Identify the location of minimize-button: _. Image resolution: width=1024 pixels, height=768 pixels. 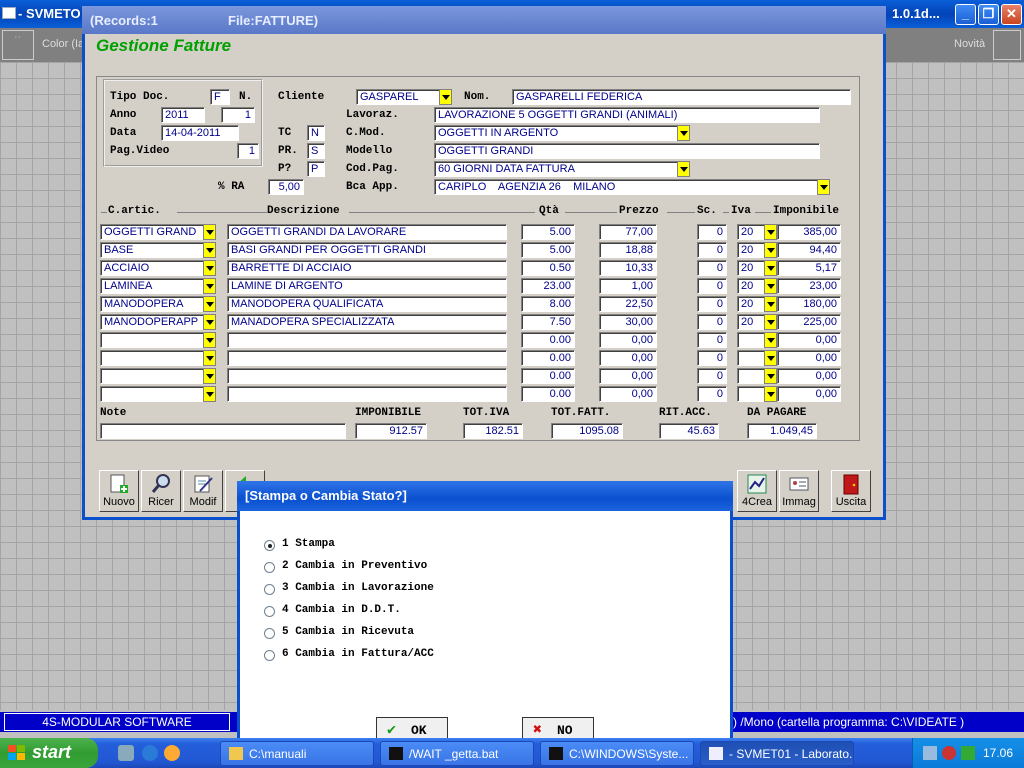
(965, 14).